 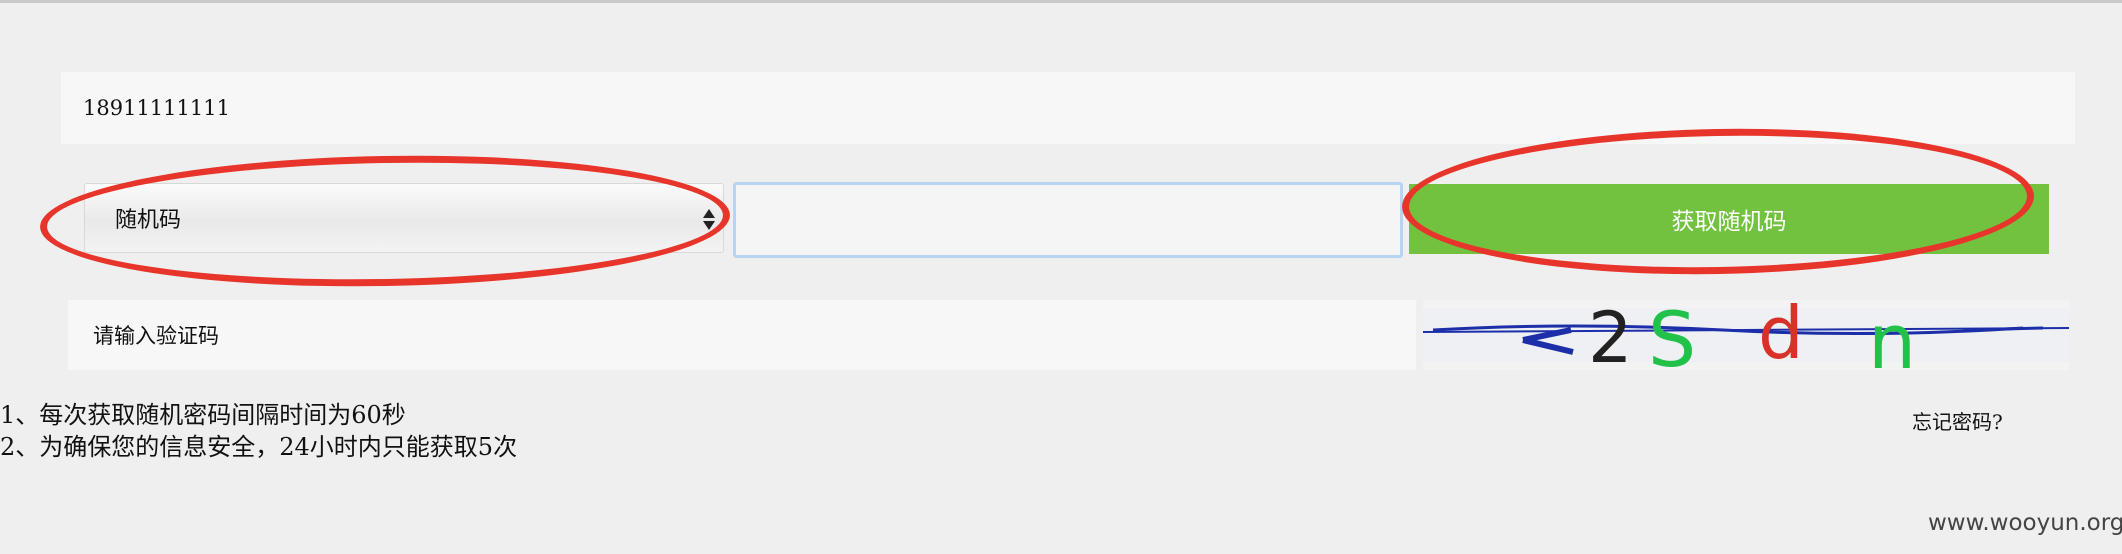 I want to click on captcha-input: 请输入验证码, so click(x=742, y=335).